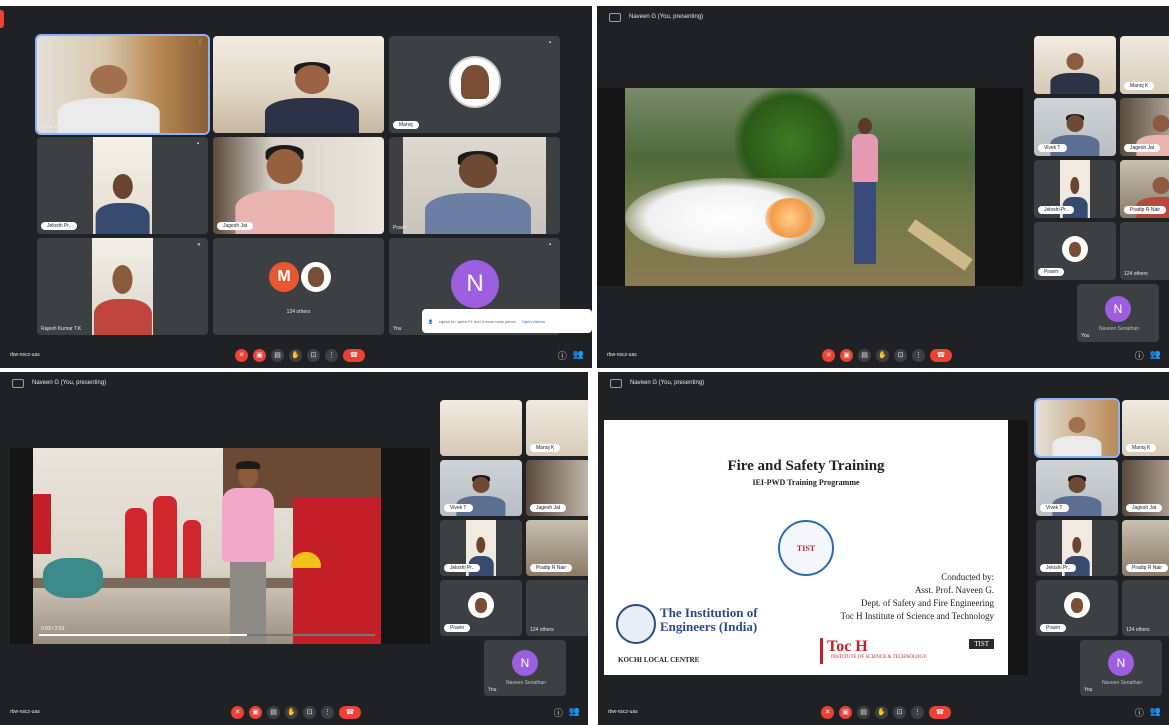  What do you see at coordinates (199, 245) in the screenshot?
I see `speaking-icon: ●` at bounding box center [199, 245].